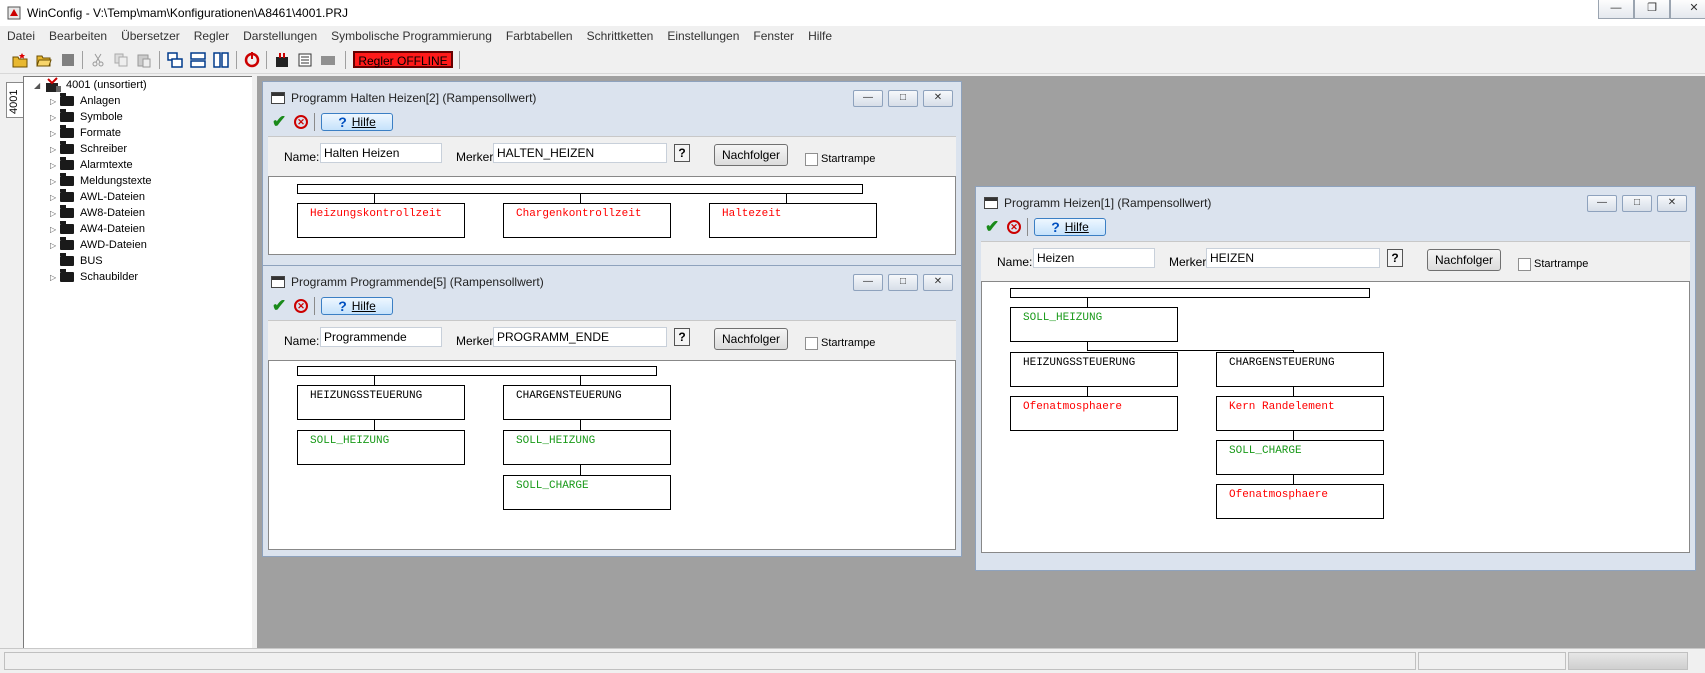 The width and height of the screenshot is (1705, 673). Describe the element at coordinates (68, 60) in the screenshot. I see `save-icon` at that location.